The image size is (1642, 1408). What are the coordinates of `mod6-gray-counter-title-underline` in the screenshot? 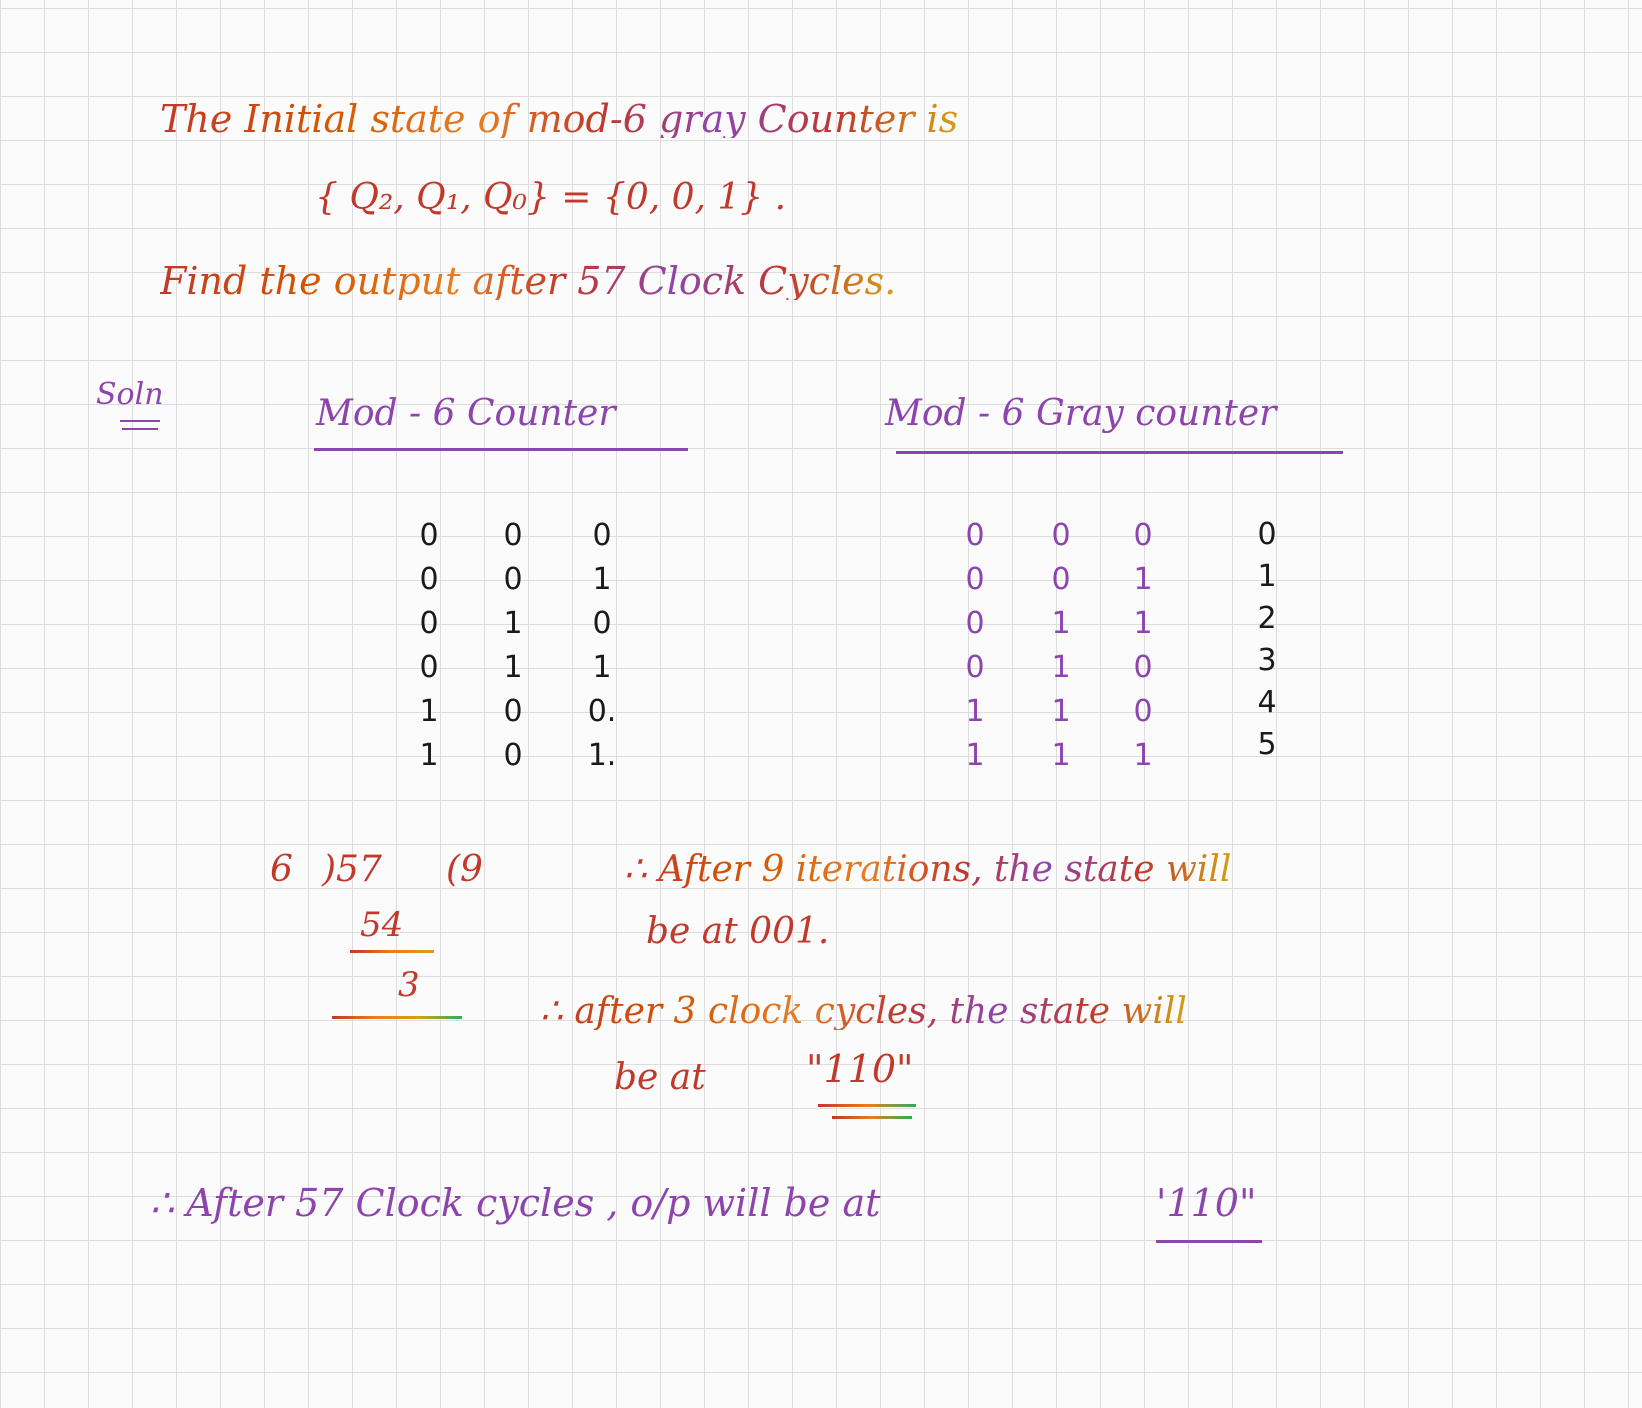 It's located at (1119, 452).